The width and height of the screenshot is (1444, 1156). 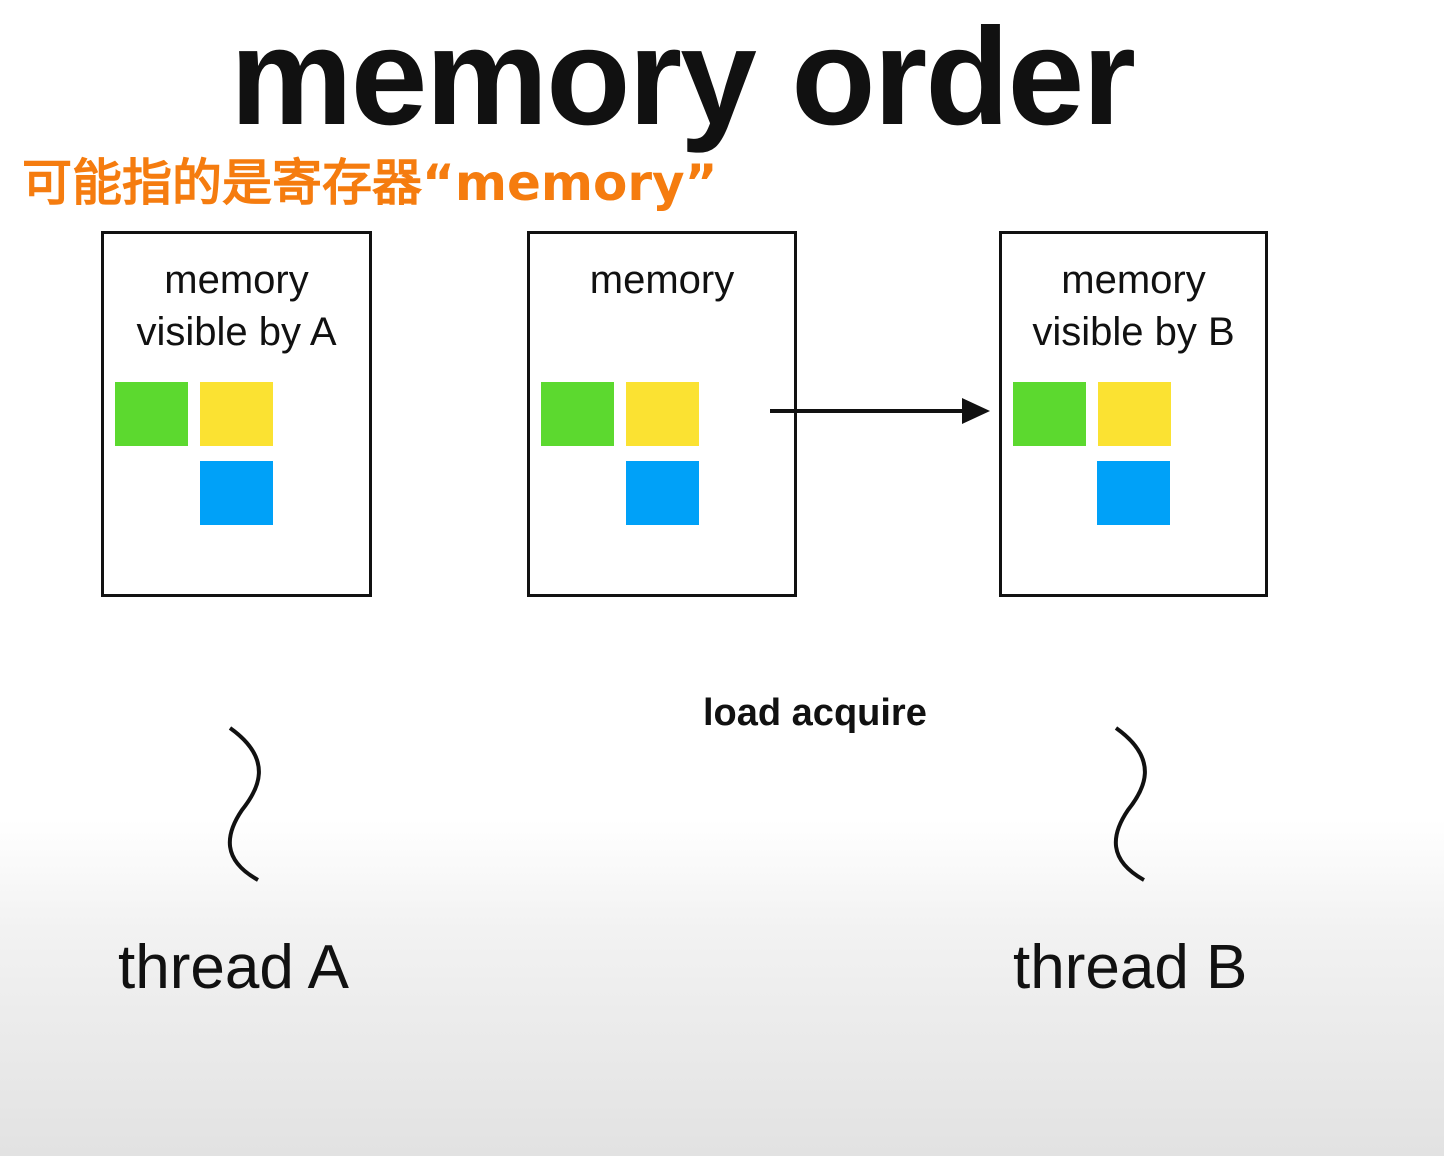 I want to click on thread-b-label: thread B, so click(x=1130, y=967).